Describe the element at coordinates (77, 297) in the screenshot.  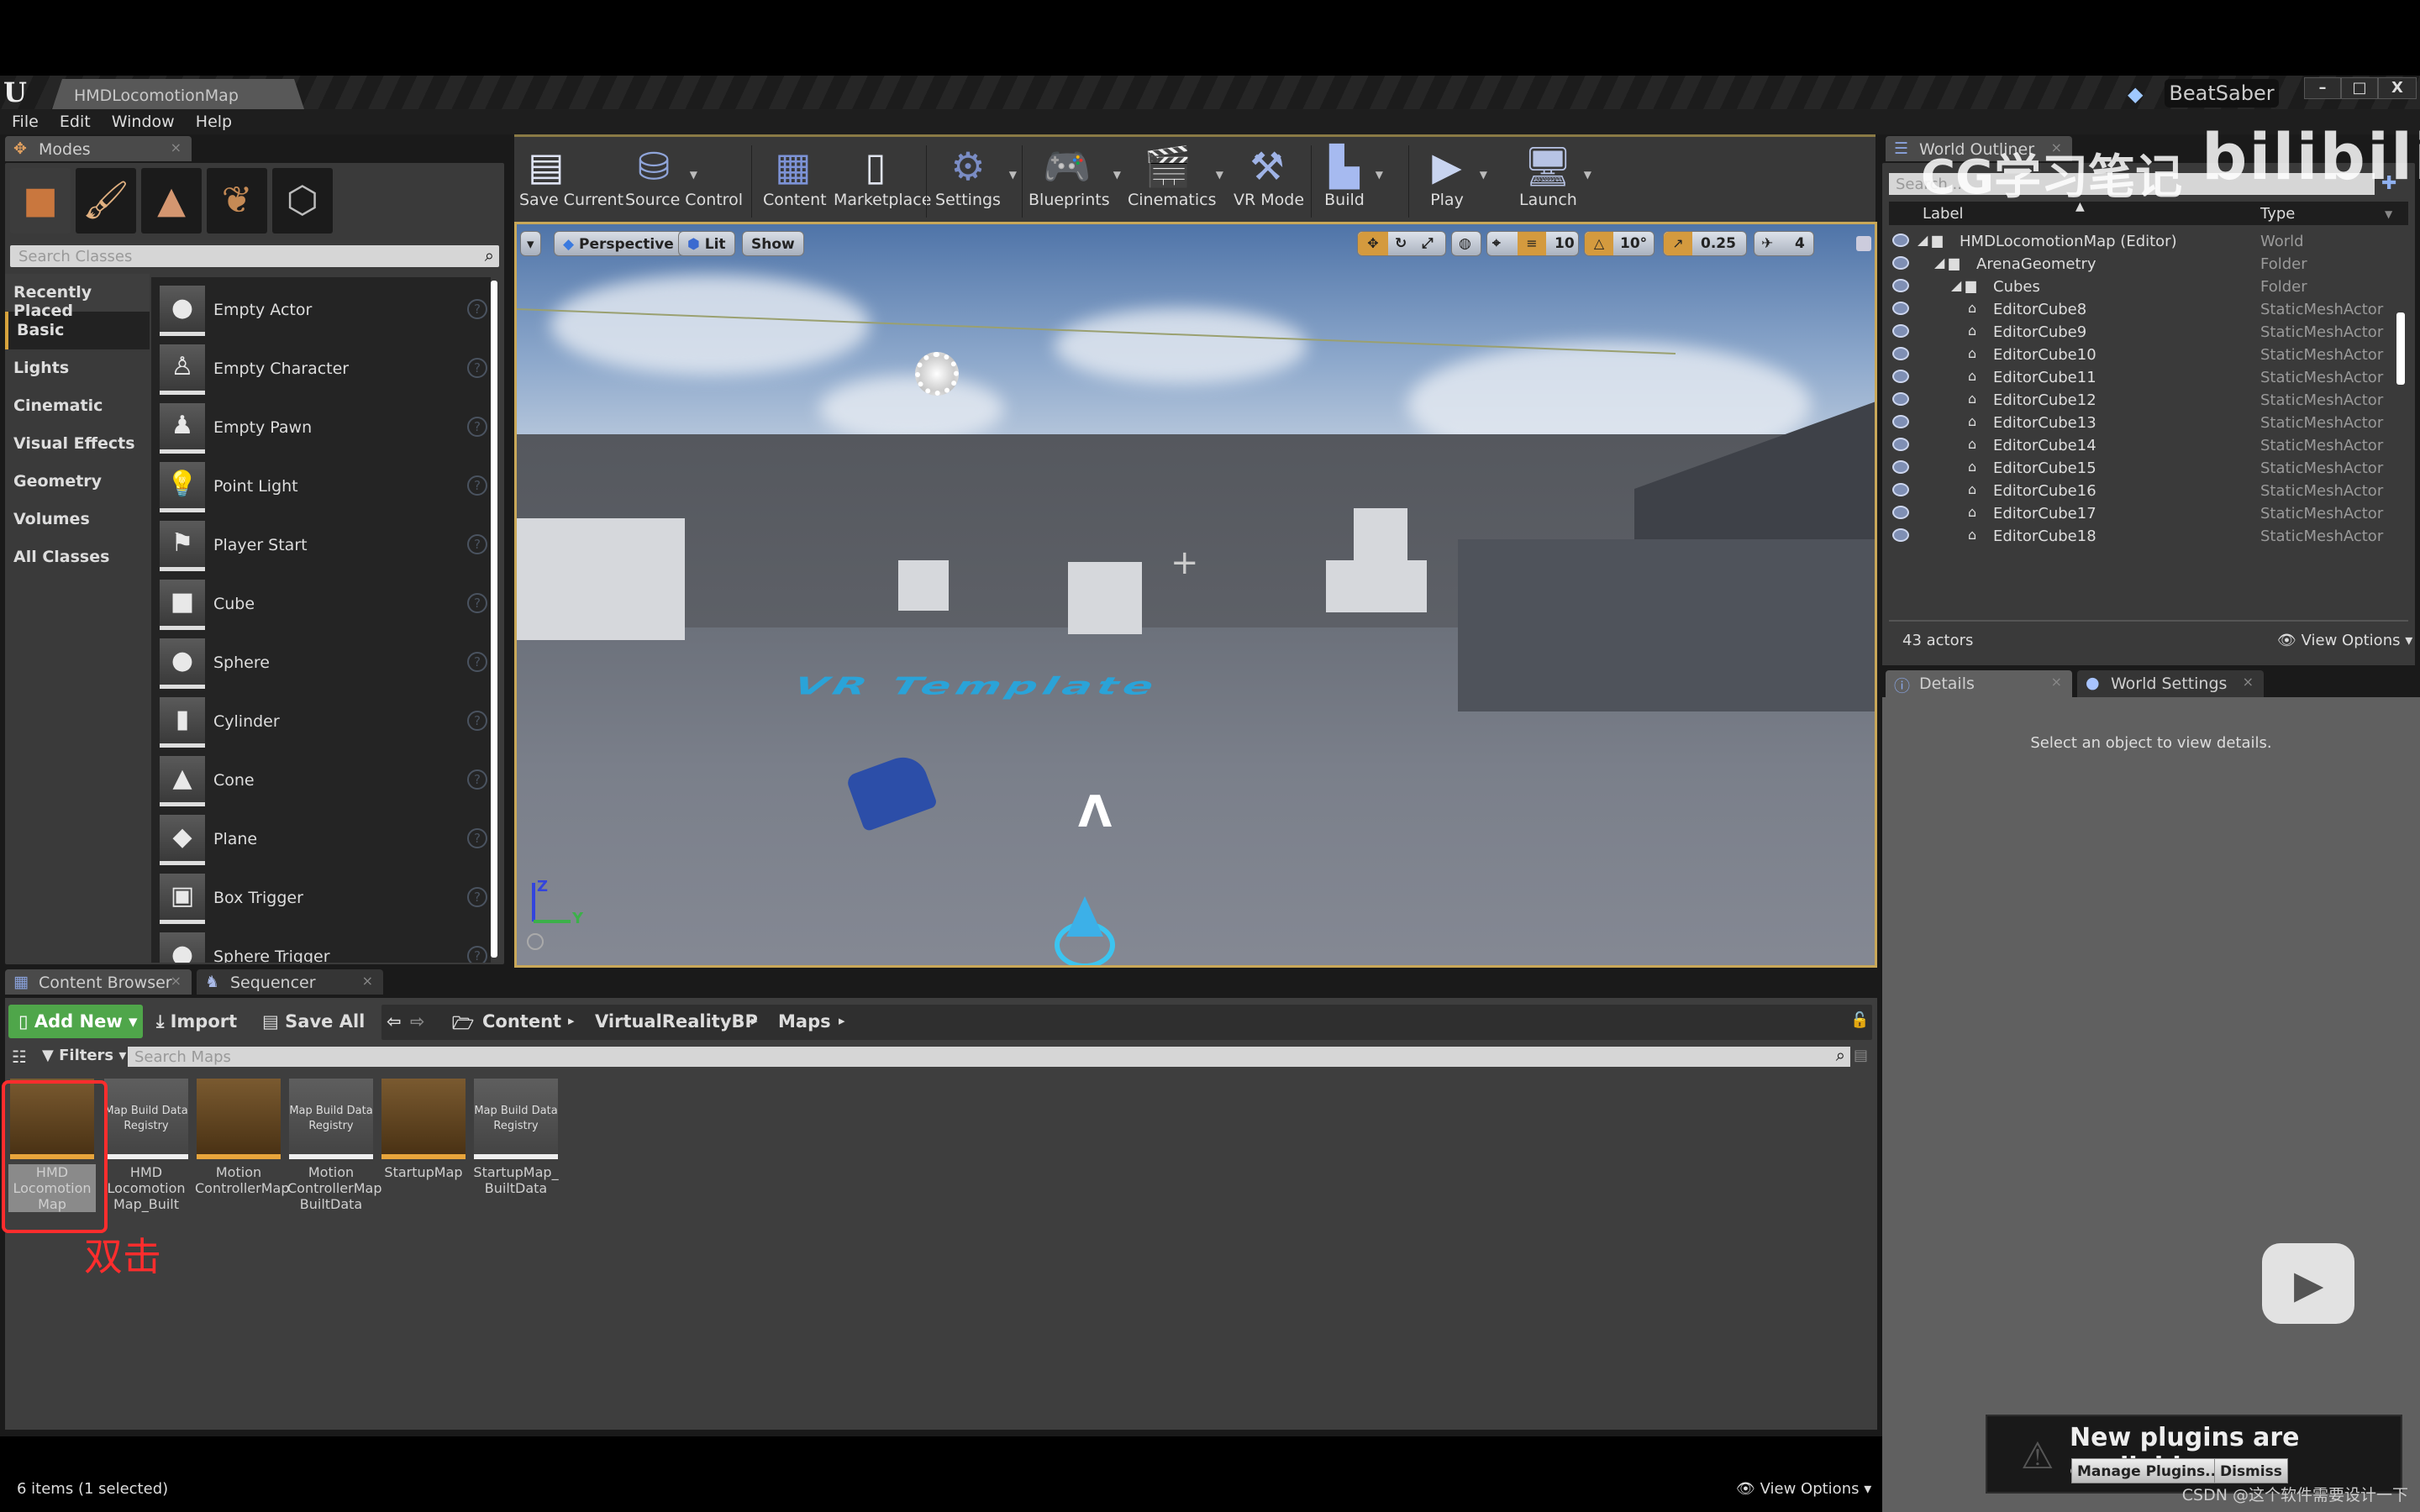
I see `category-recently-placed: Recently Placed` at that location.